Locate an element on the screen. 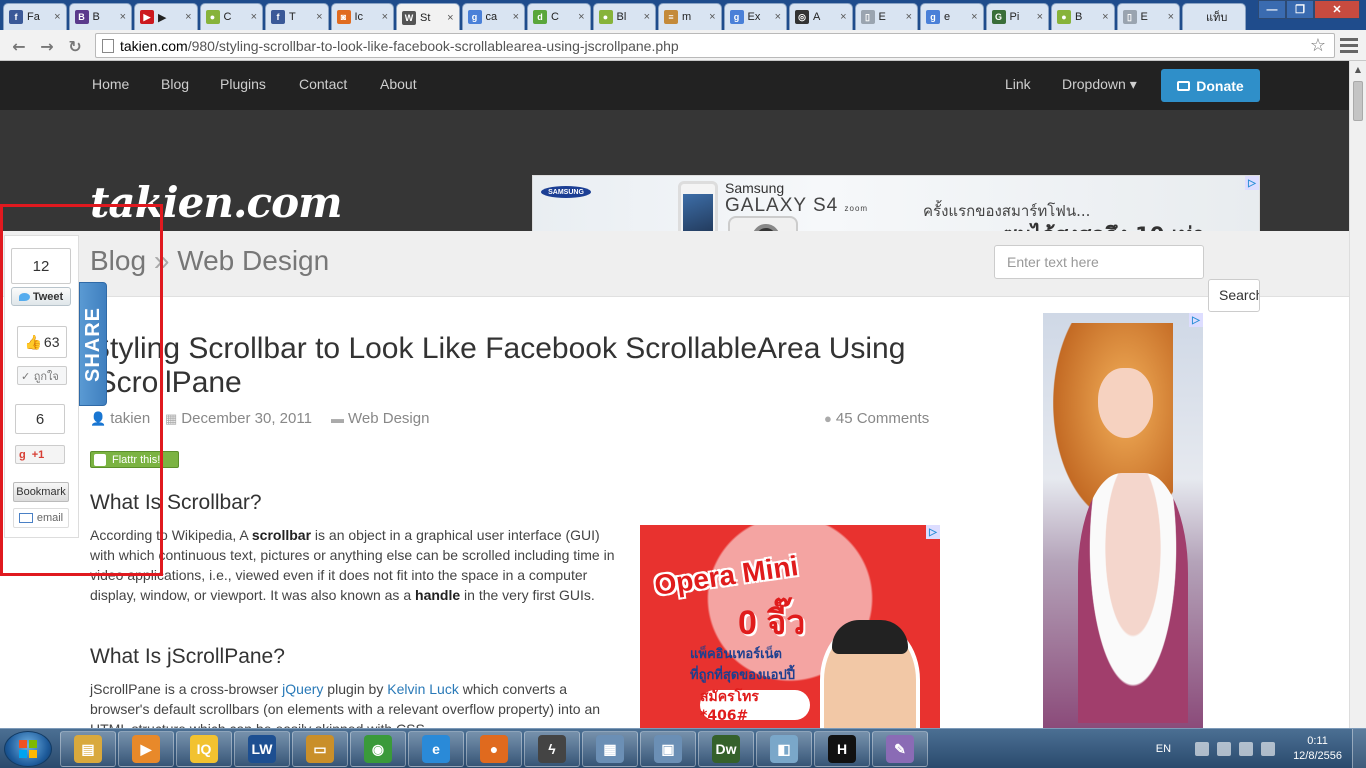  bookmark-star-icon: ☆ is located at coordinates (1318, 45).